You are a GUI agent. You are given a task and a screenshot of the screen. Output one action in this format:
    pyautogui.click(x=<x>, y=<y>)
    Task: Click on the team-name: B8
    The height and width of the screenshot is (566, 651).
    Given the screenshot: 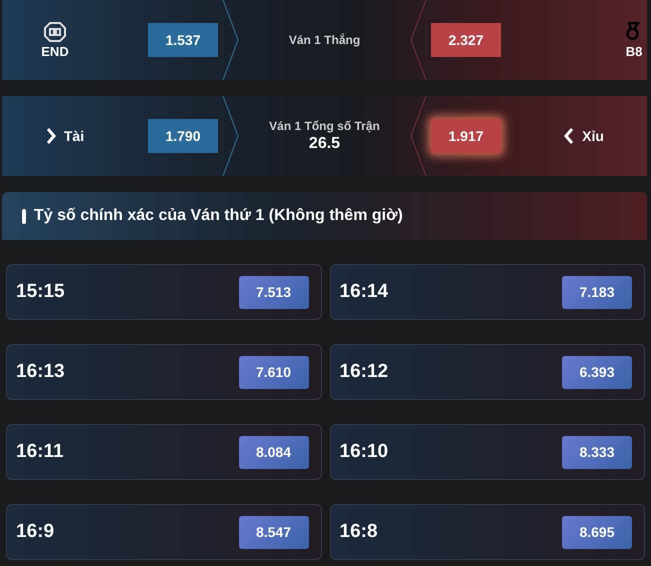 What is the action you would take?
    pyautogui.click(x=634, y=51)
    